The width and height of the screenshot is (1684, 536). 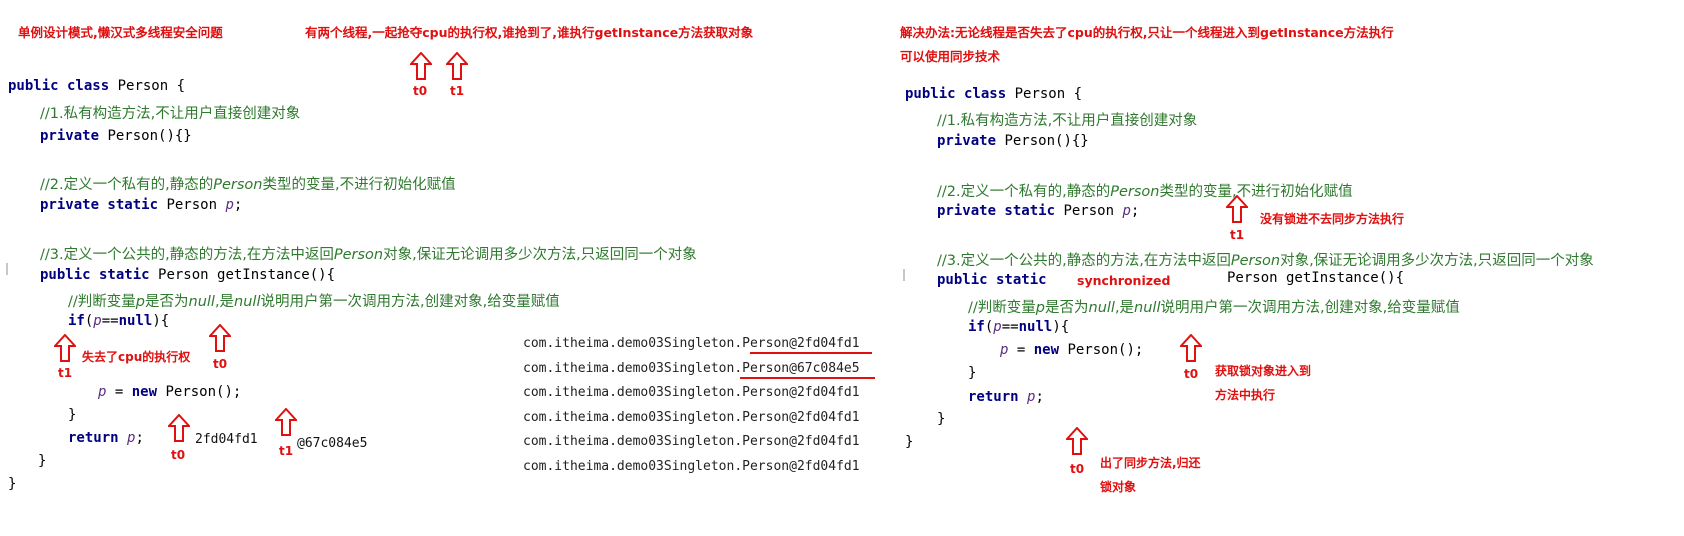 I want to click on hash-fragment-2: @67c084e5, so click(x=332, y=443).